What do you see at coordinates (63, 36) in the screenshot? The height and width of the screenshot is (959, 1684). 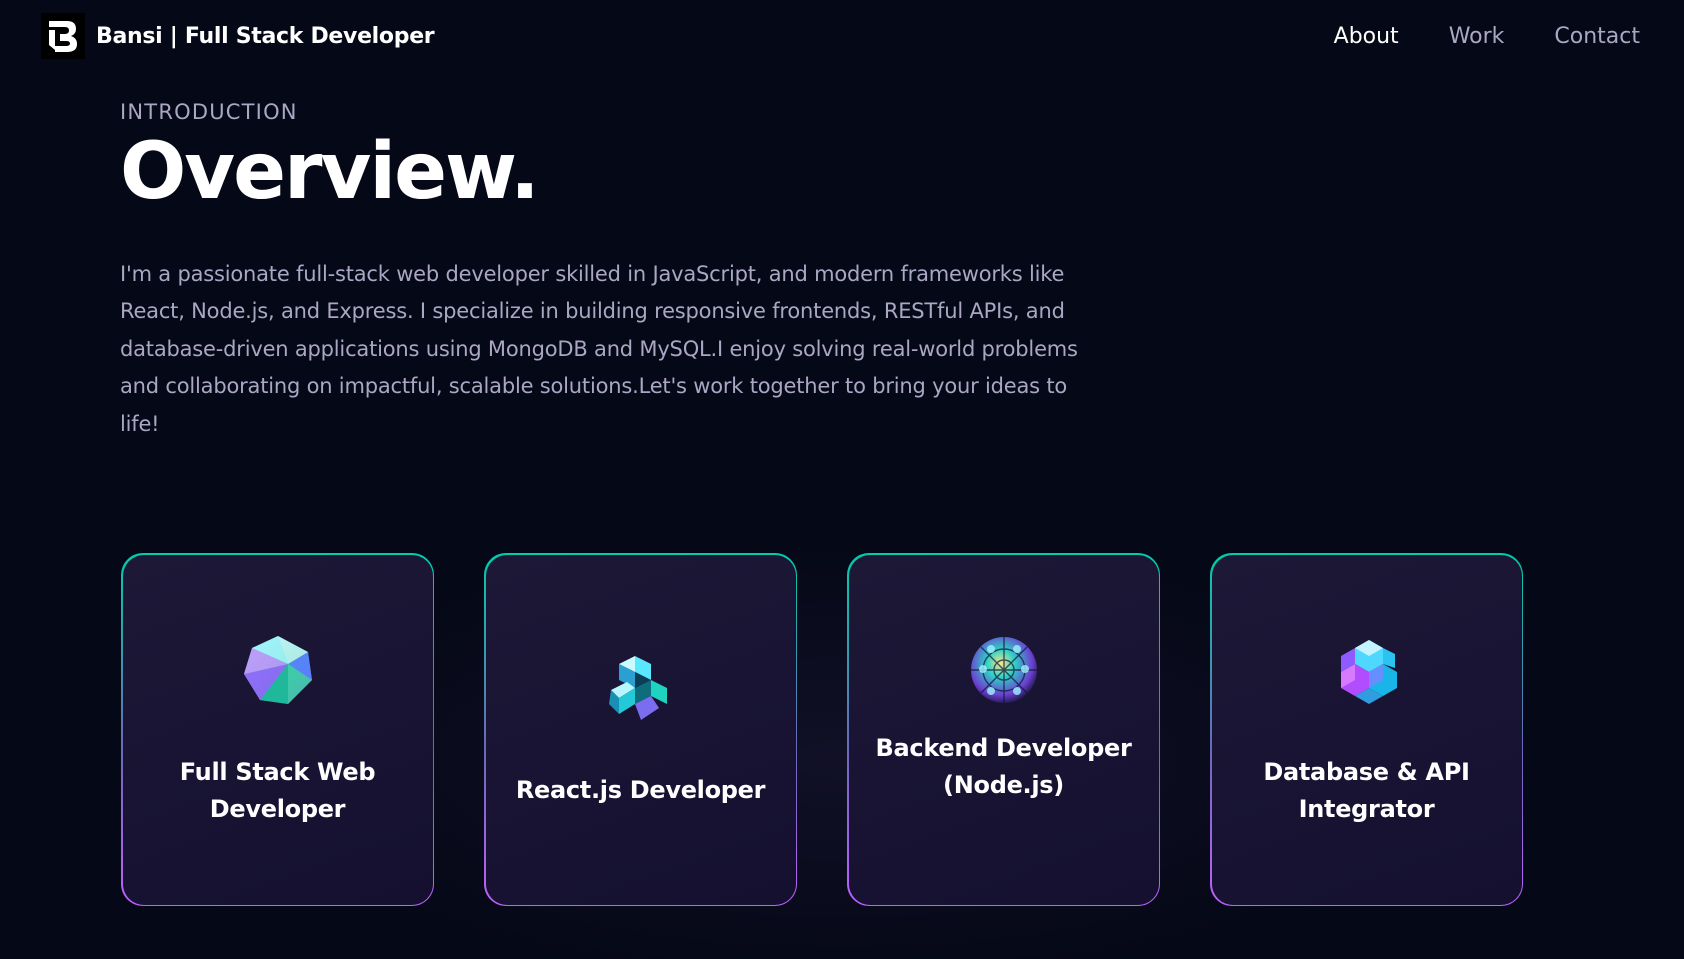 I see `b-monogram-icon` at bounding box center [63, 36].